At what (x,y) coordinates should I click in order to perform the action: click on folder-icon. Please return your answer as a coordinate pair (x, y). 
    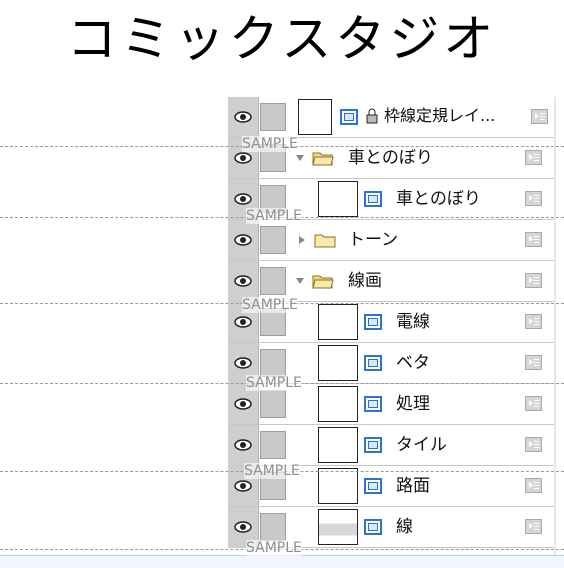
    Looking at the image, I should click on (325, 241).